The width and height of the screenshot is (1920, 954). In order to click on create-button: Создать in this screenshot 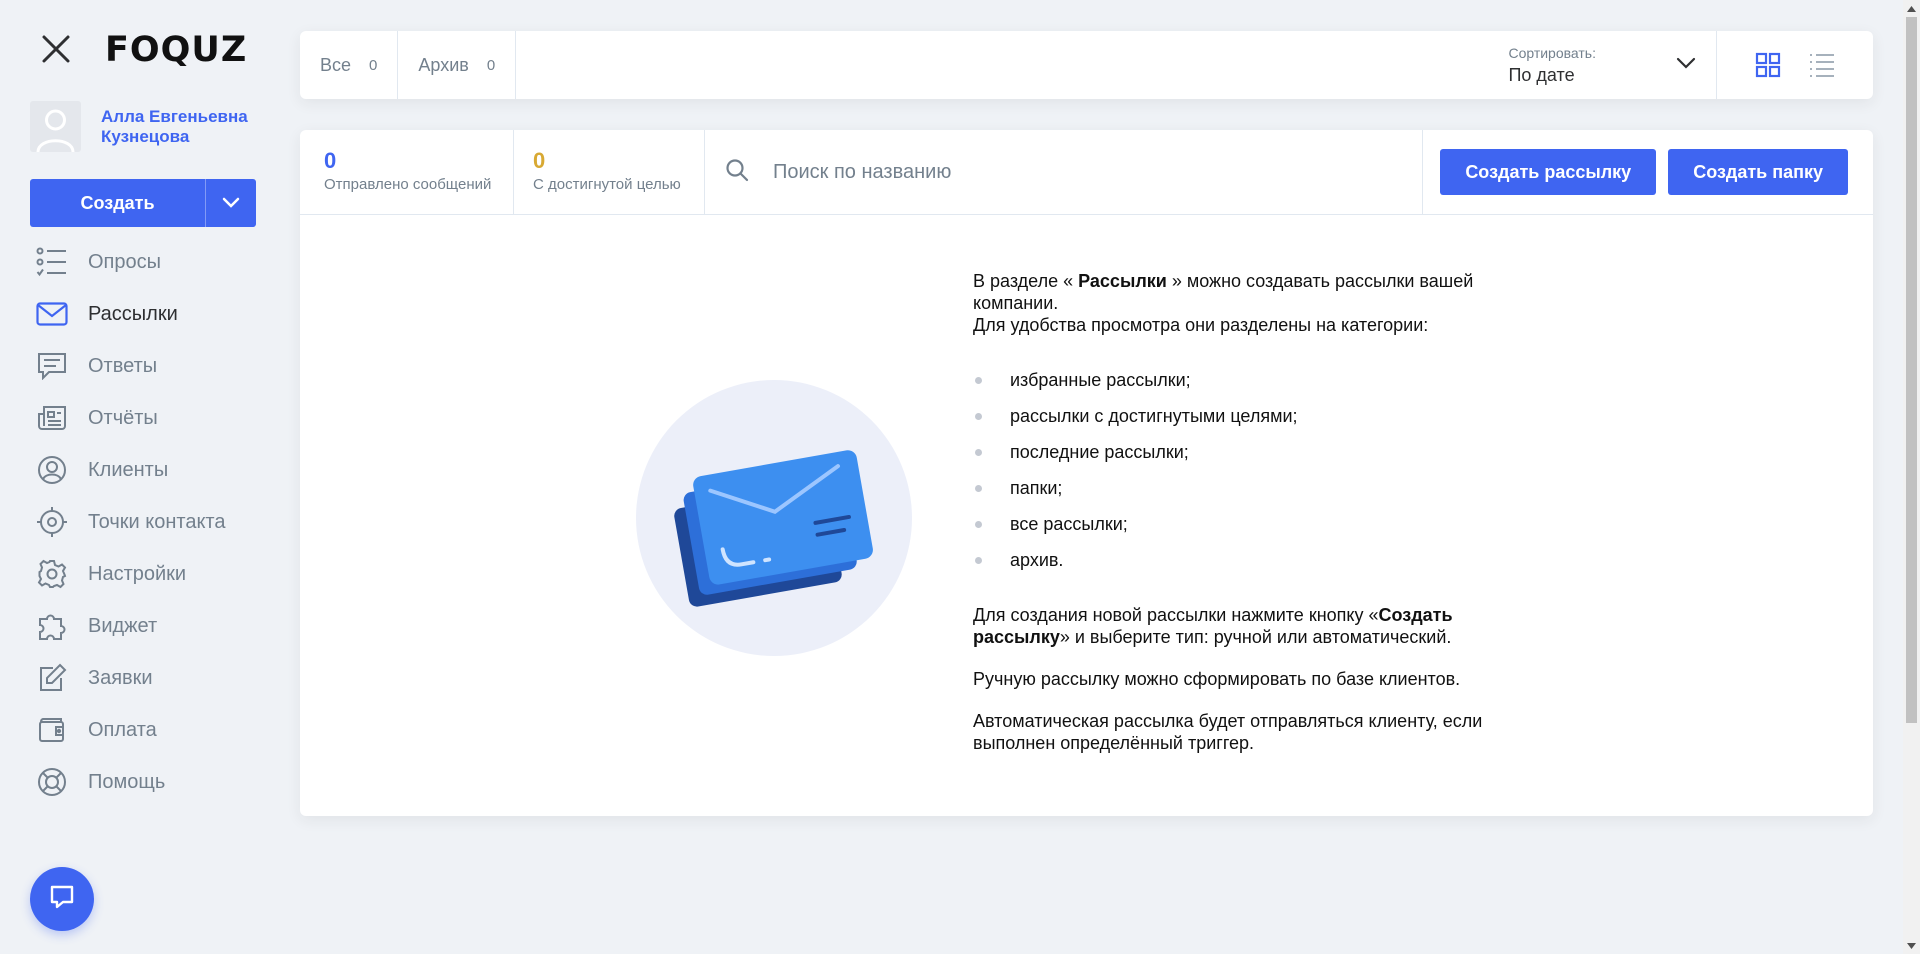, I will do `click(143, 203)`.